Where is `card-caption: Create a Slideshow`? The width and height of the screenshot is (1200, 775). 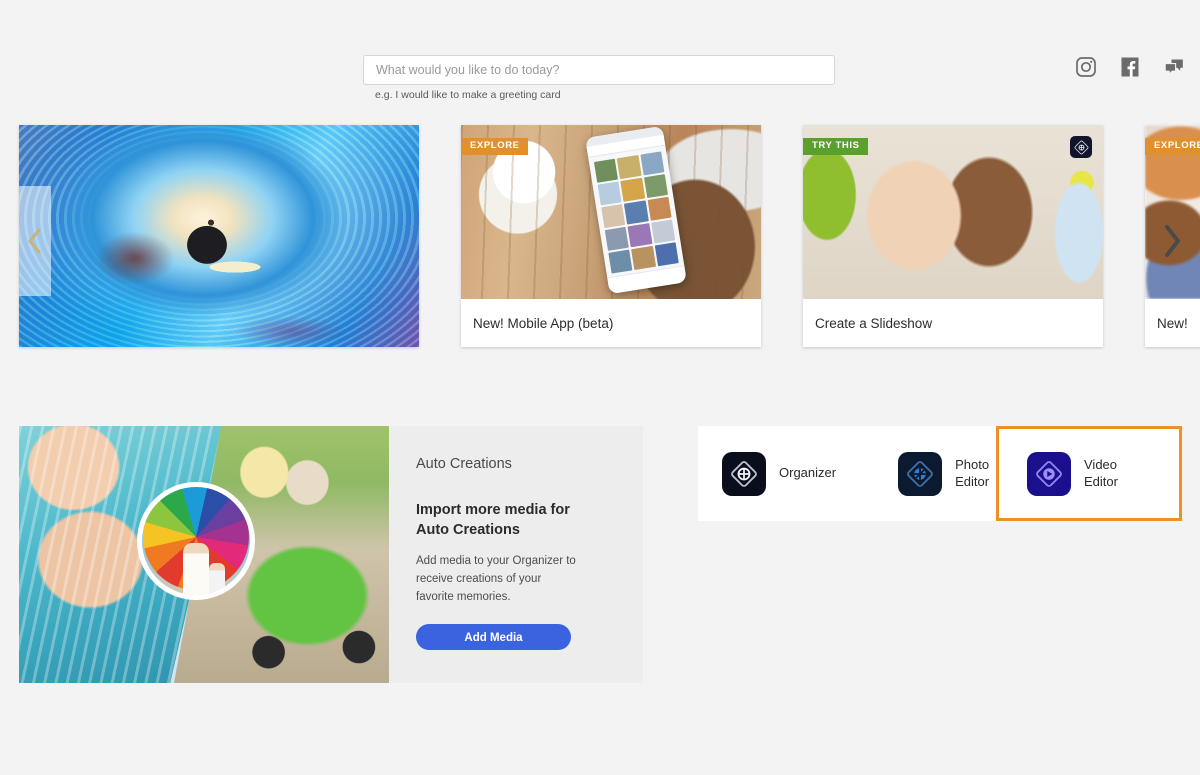 card-caption: Create a Slideshow is located at coordinates (874, 323).